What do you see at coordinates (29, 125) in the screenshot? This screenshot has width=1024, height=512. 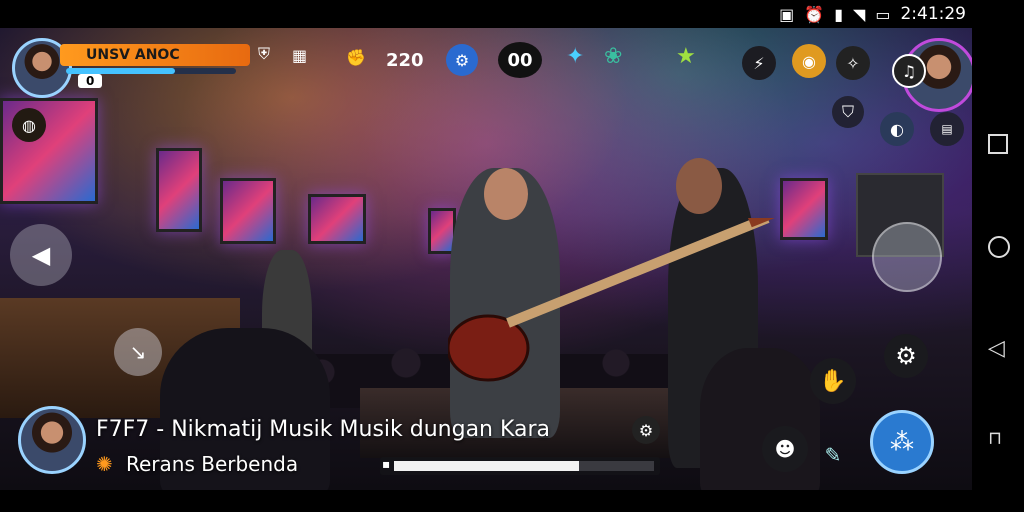 I see `coin-bag-icon: ◍` at bounding box center [29, 125].